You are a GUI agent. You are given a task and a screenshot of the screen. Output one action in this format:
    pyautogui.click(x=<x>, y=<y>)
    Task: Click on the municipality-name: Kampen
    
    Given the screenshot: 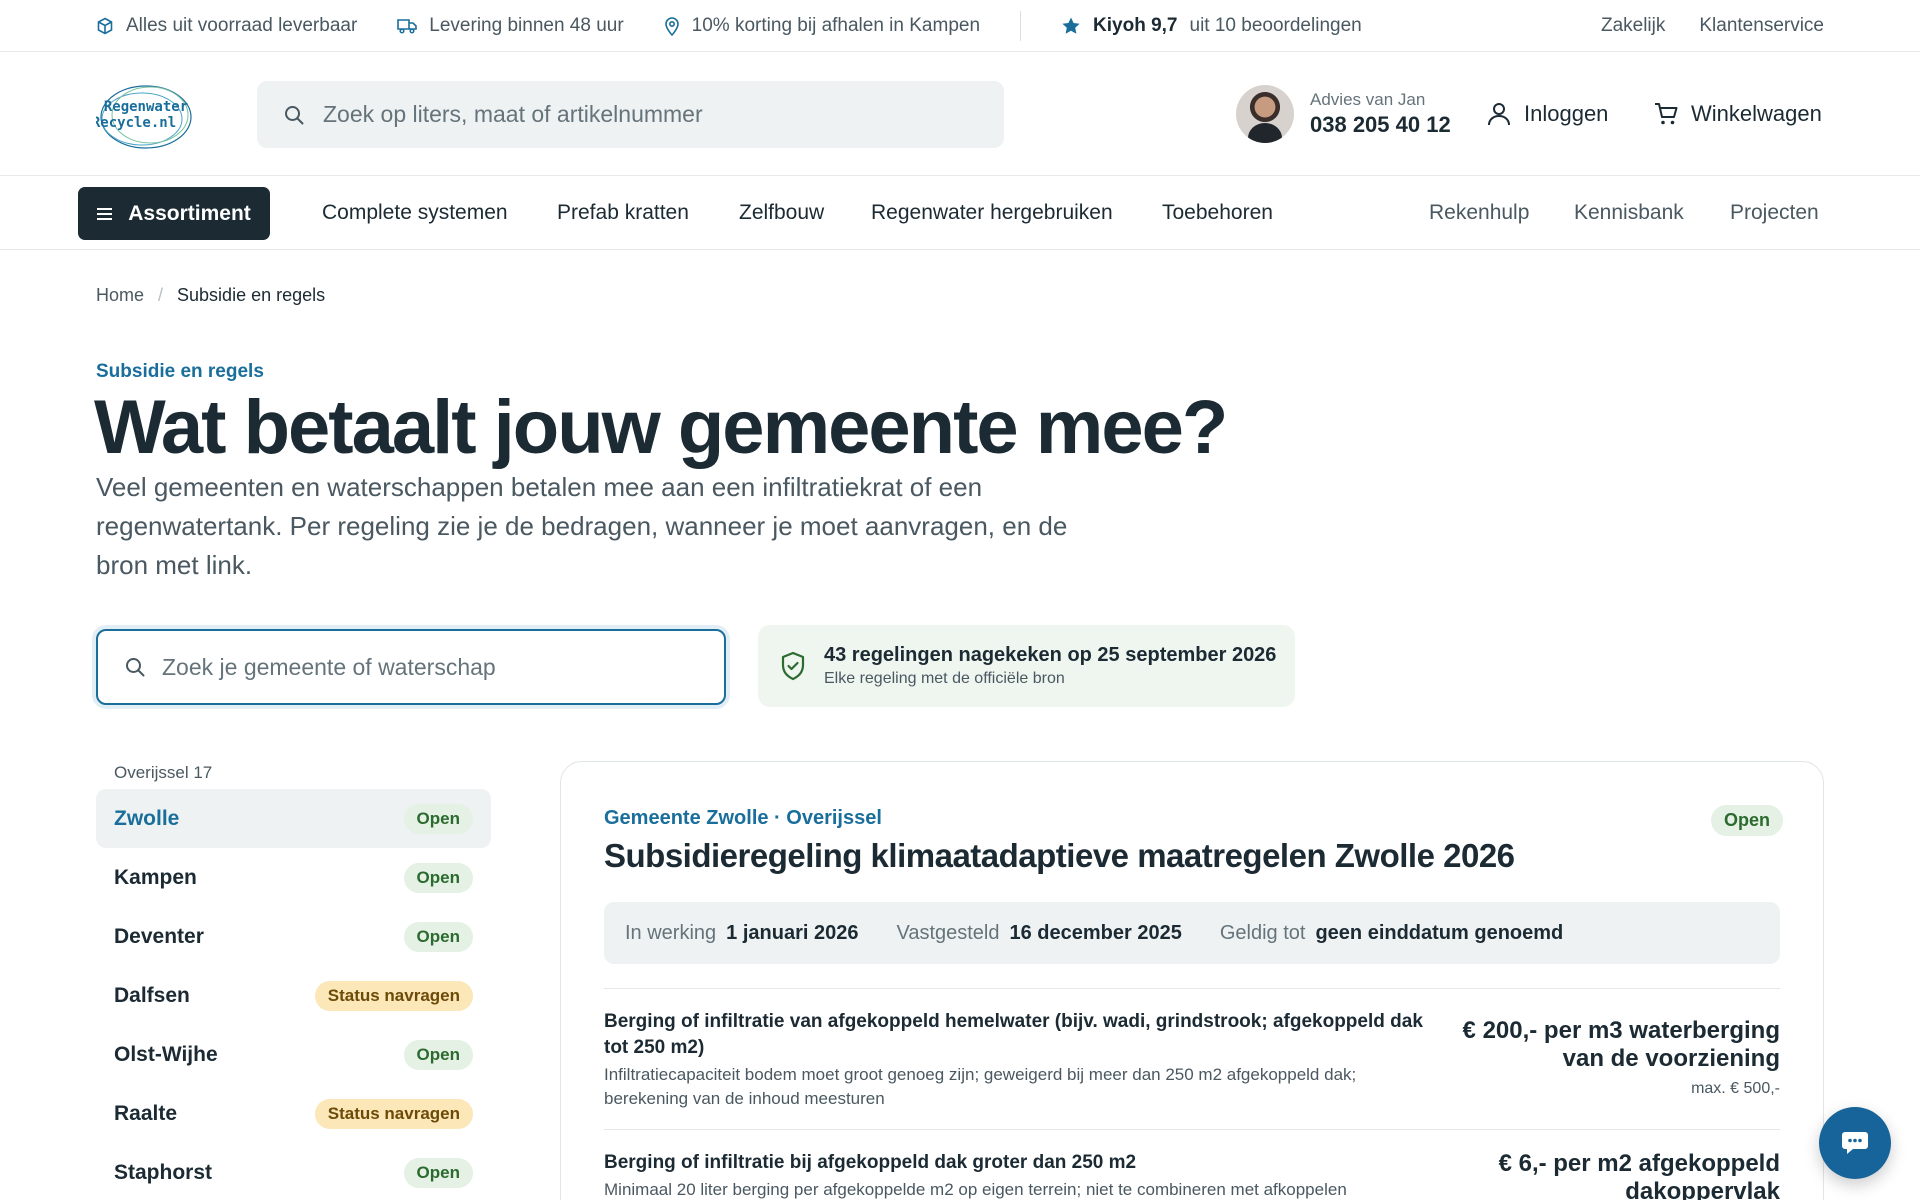 What is the action you would take?
    pyautogui.click(x=155, y=877)
    